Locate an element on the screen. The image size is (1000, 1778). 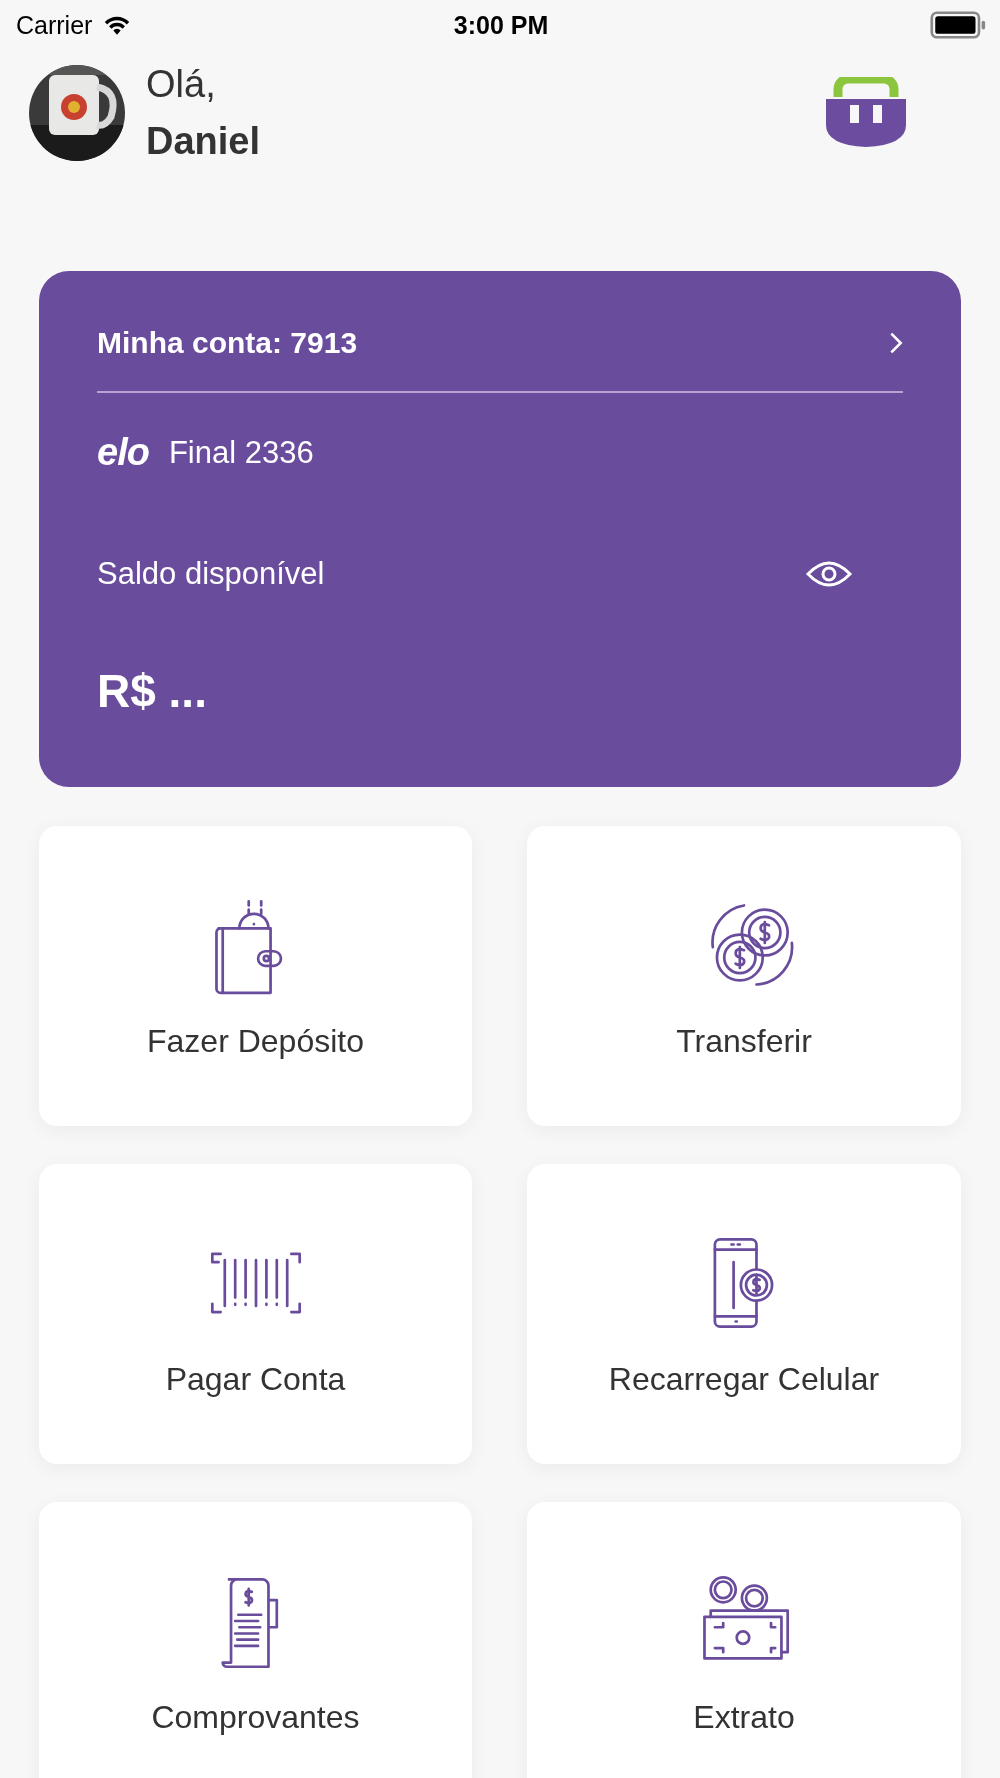
basket-icon is located at coordinates (866, 113).